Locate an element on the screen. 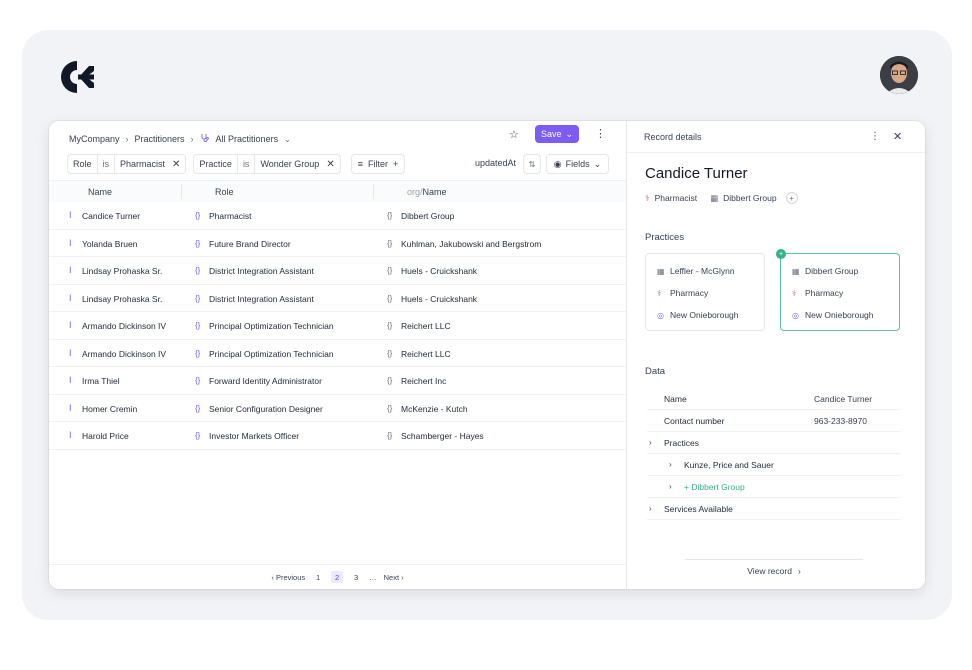 Image resolution: width=972 pixels, height=670 pixels. data-key: Contact number is located at coordinates (694, 421).